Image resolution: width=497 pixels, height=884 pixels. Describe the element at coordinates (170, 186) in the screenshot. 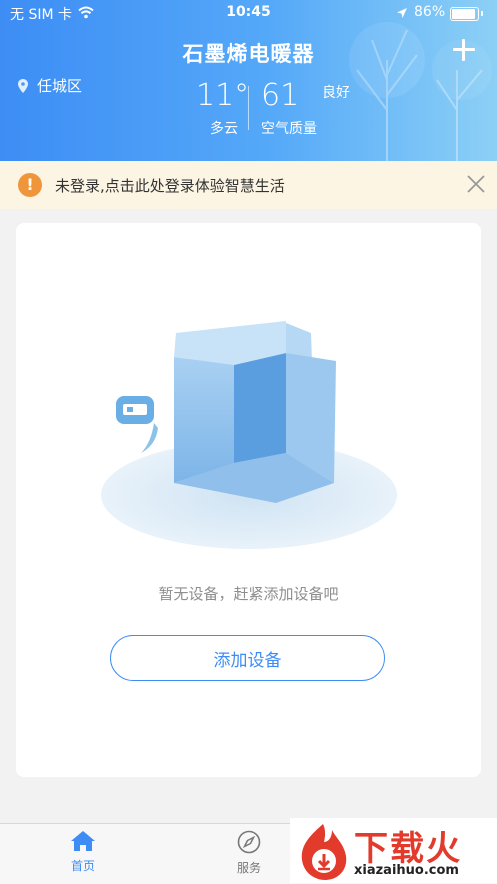

I see `notice-text: 未登录,点击此处登录体验智慧生活` at that location.